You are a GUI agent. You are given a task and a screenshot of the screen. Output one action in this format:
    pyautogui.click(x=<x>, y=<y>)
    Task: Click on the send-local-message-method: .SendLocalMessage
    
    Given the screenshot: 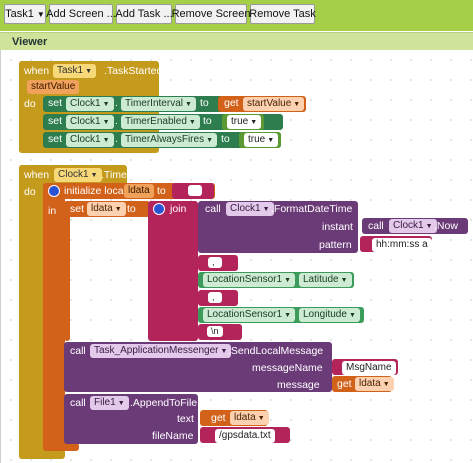 What is the action you would take?
    pyautogui.click(x=276, y=351)
    